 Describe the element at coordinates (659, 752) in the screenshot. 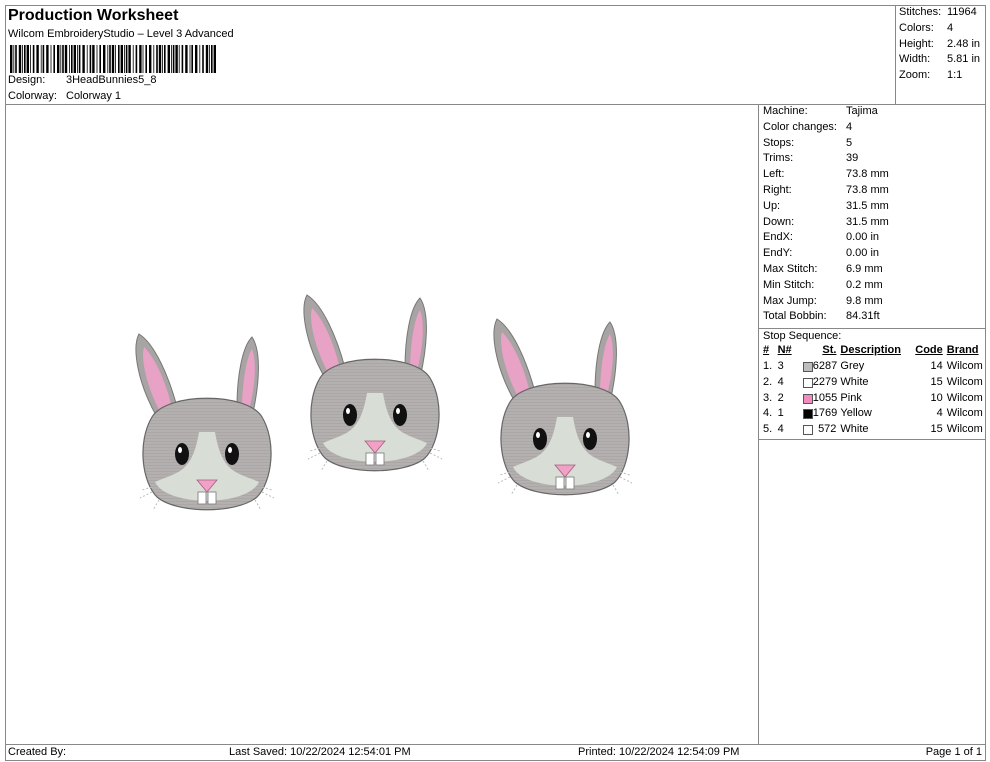

I see `printed-date: Printed: 10/22/2024 12:54:09 PM` at that location.